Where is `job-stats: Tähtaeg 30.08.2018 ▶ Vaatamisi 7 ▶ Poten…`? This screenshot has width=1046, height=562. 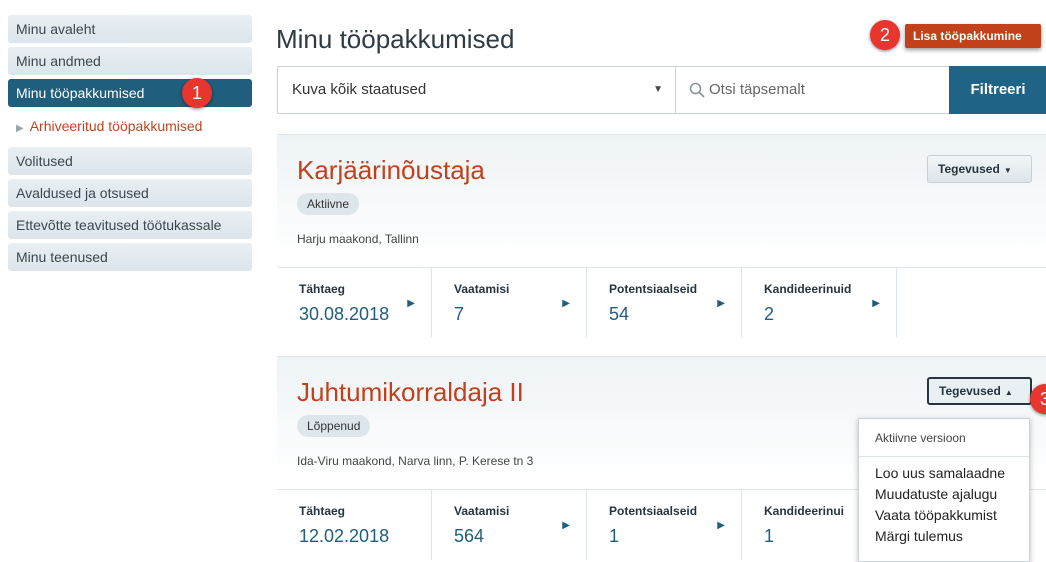 job-stats: Tähtaeg 30.08.2018 ▶ Vaatamisi 7 ▶ Poten… is located at coordinates (661, 302).